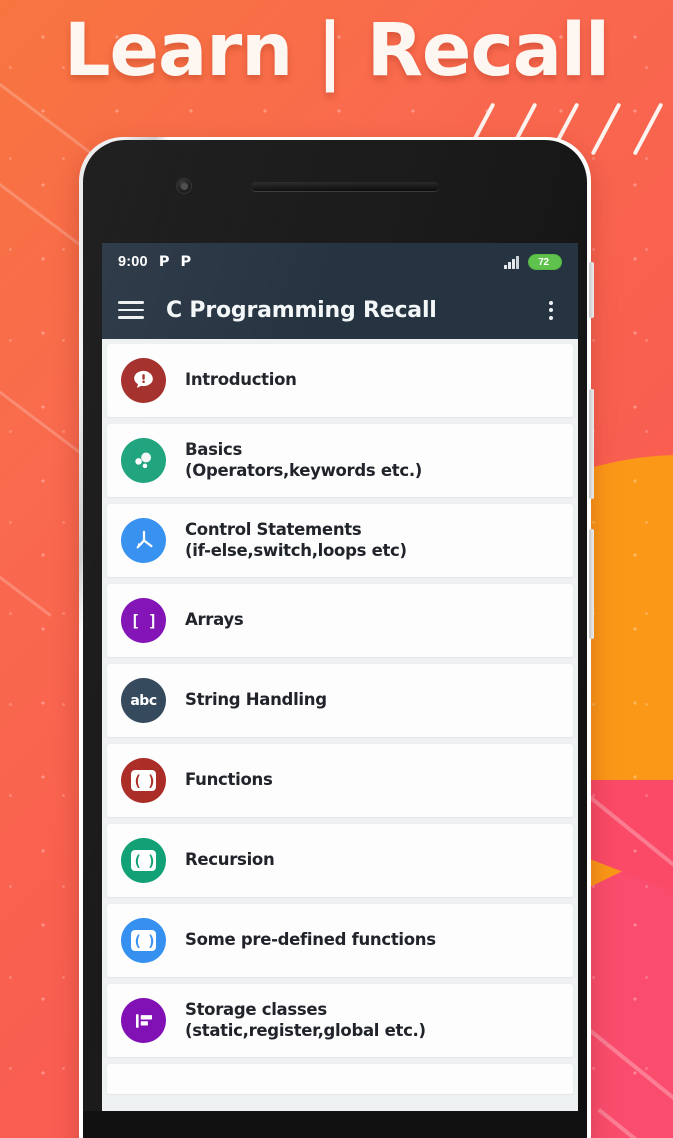  I want to click on list-item-title: String Handling, so click(256, 700).